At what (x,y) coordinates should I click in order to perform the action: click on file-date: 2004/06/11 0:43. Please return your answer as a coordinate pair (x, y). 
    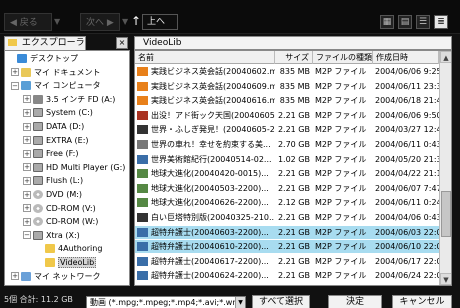
    Looking at the image, I should click on (407, 144).